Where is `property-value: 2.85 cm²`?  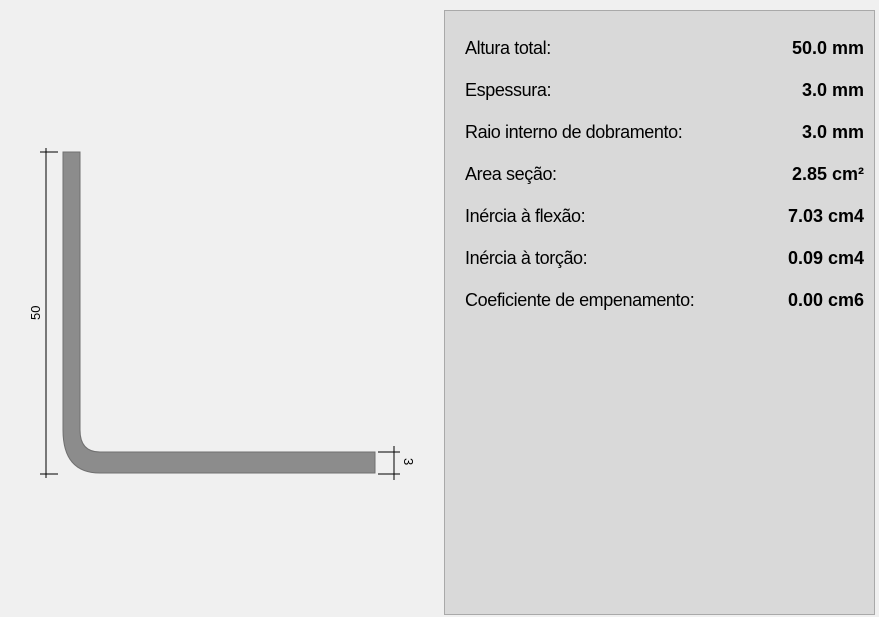 property-value: 2.85 cm² is located at coordinates (827, 174).